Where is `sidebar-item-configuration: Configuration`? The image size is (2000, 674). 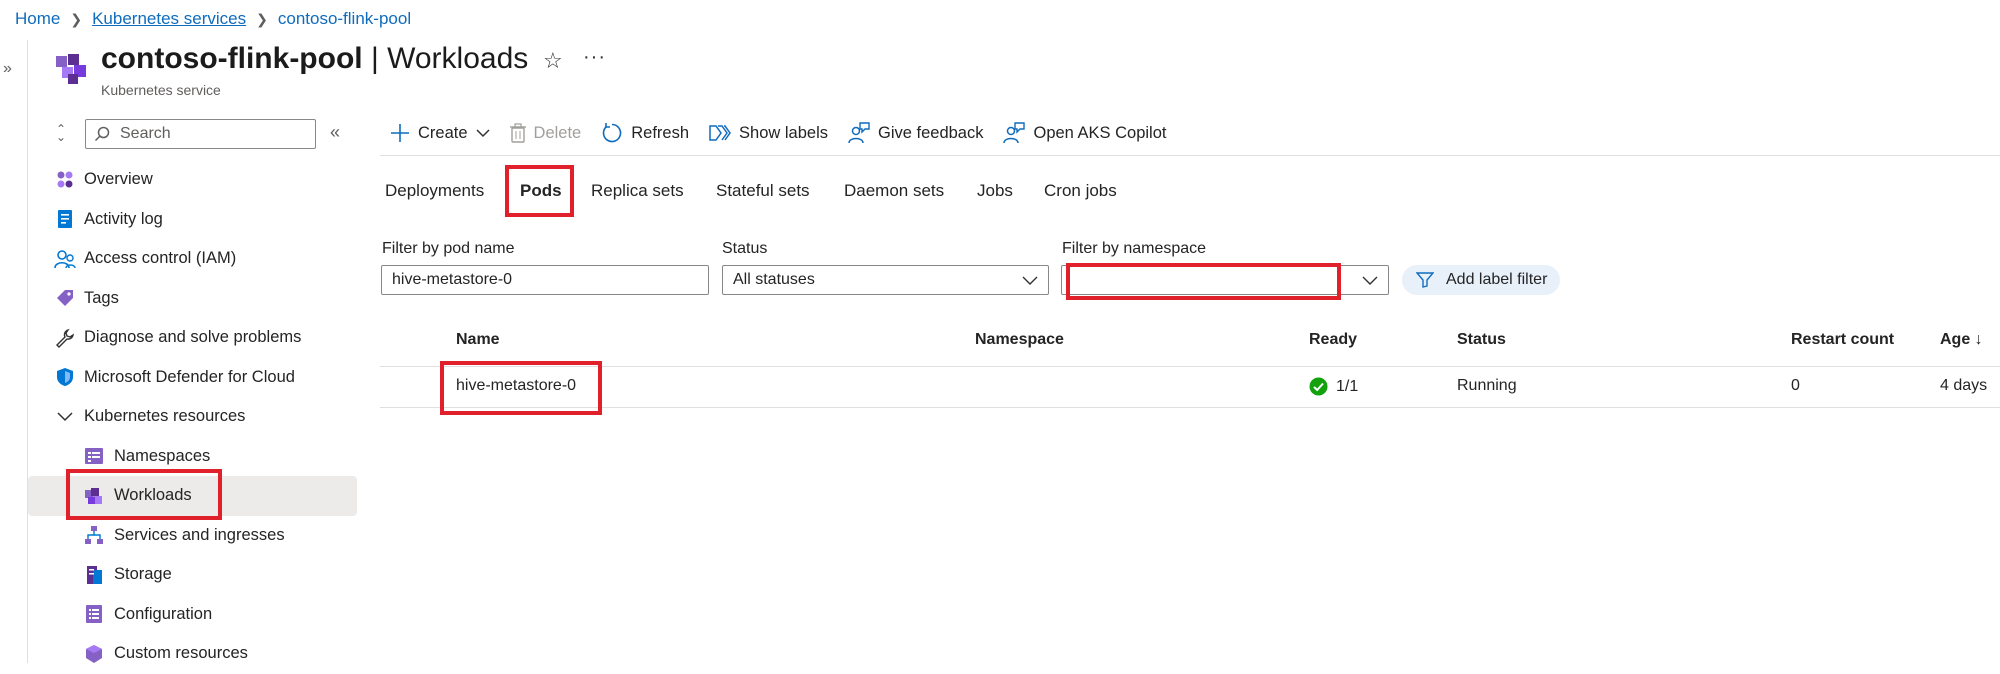
sidebar-item-configuration: Configuration is located at coordinates (193, 615).